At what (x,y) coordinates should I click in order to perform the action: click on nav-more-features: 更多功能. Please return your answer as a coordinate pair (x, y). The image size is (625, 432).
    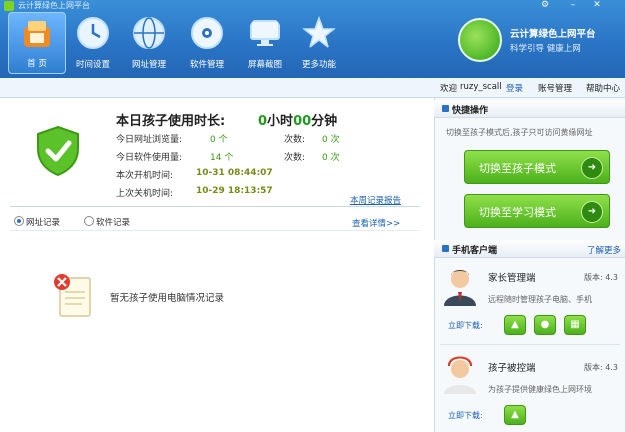
    Looking at the image, I should click on (319, 43).